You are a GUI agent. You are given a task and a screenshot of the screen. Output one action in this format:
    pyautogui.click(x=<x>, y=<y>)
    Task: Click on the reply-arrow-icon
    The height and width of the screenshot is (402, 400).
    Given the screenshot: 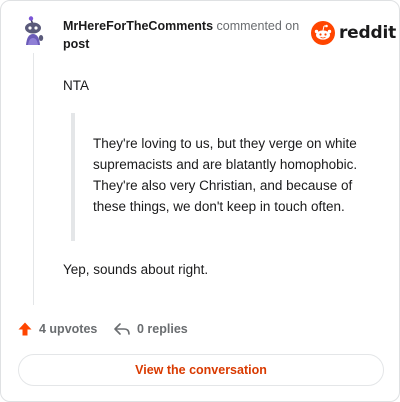 What is the action you would take?
    pyautogui.click(x=122, y=329)
    